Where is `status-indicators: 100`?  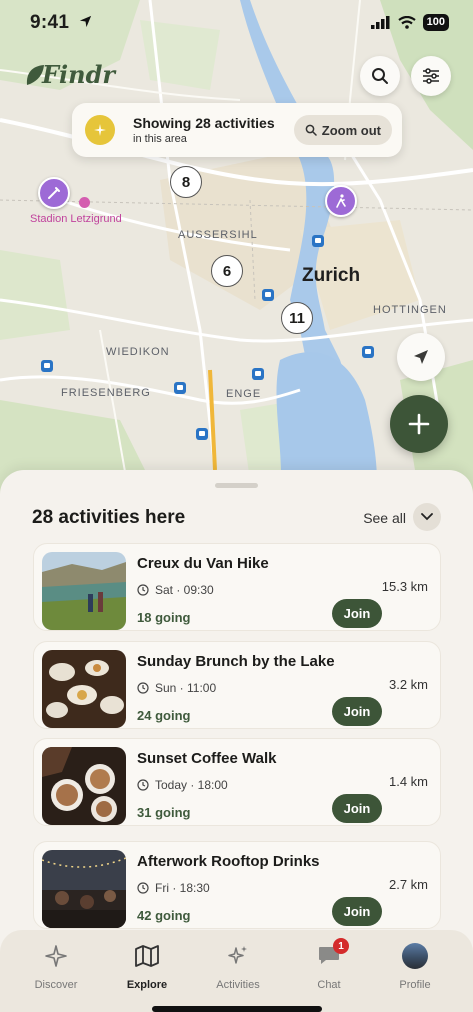
status-indicators: 100 is located at coordinates (409, 22).